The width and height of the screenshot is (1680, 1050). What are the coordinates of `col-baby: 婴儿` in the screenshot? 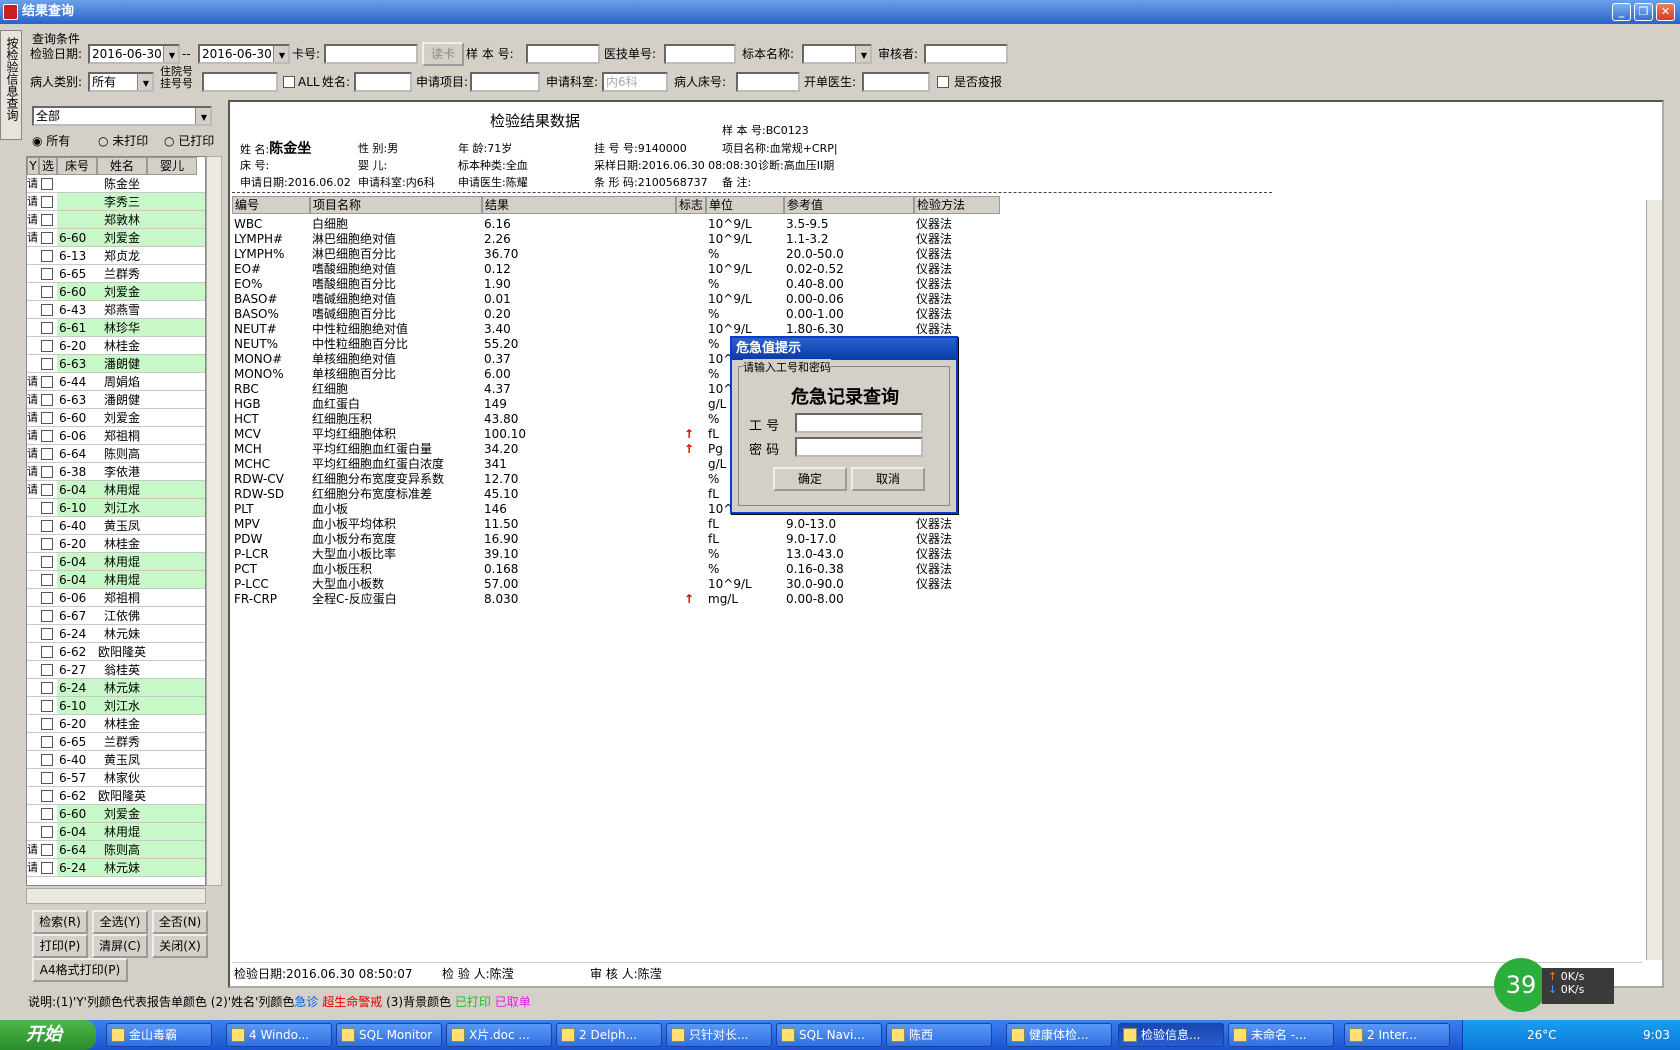 It's located at (172, 166).